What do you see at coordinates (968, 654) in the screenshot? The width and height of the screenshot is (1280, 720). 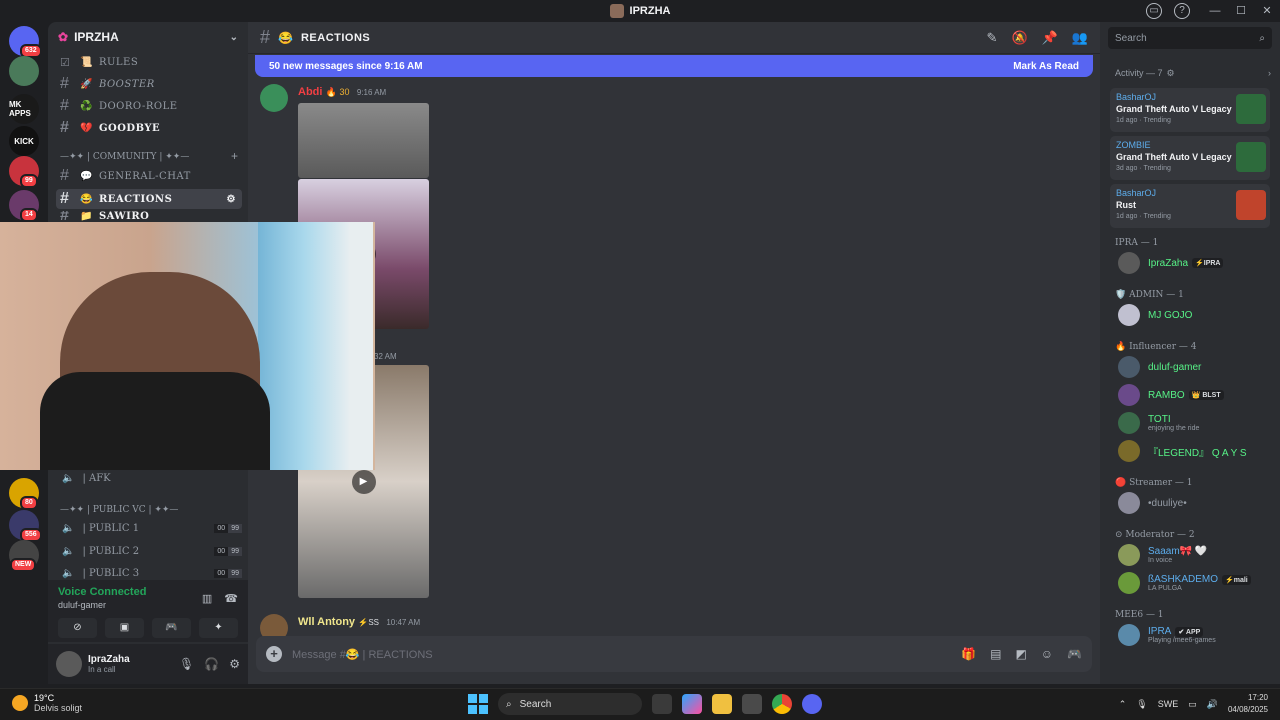 I see `gift-icon: 🎁` at bounding box center [968, 654].